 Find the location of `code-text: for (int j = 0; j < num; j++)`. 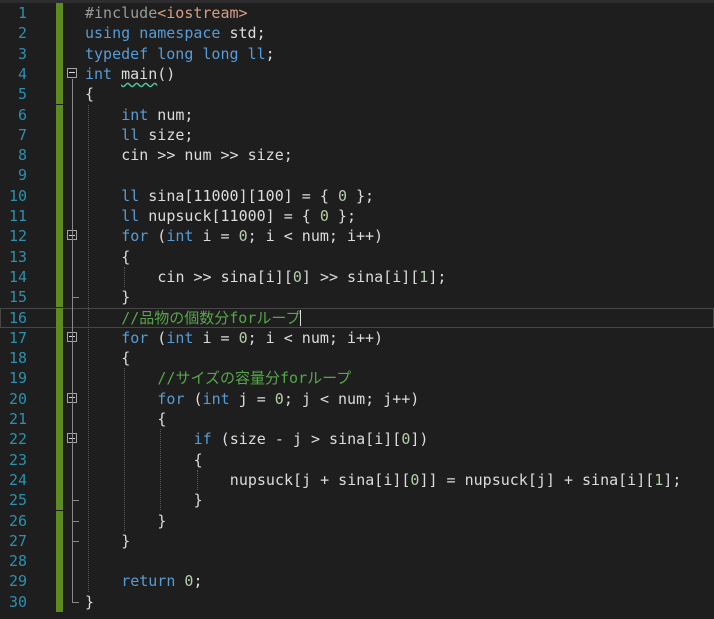

code-text: for (int j = 0; j < num; j++) is located at coordinates (288, 399).